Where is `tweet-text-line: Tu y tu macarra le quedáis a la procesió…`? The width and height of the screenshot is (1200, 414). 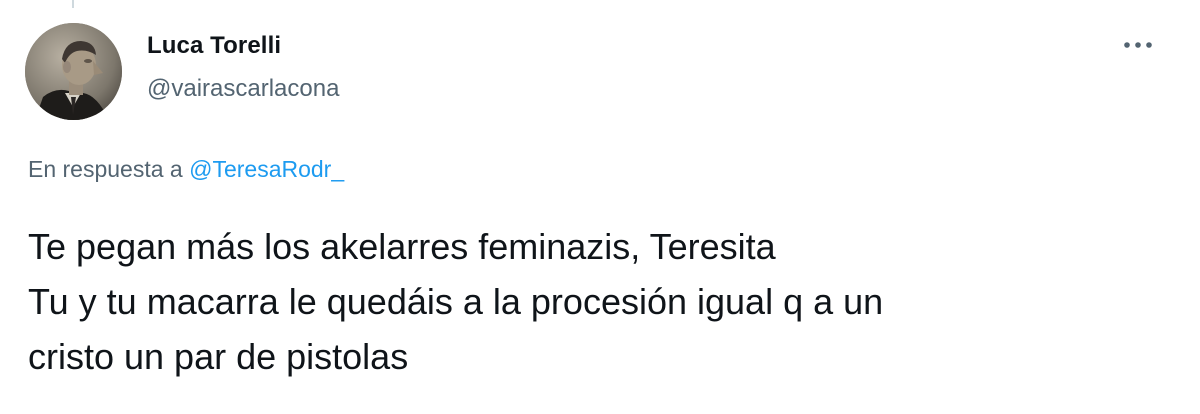 tweet-text-line: Tu y tu macarra le quedáis a la procesió… is located at coordinates (456, 301).